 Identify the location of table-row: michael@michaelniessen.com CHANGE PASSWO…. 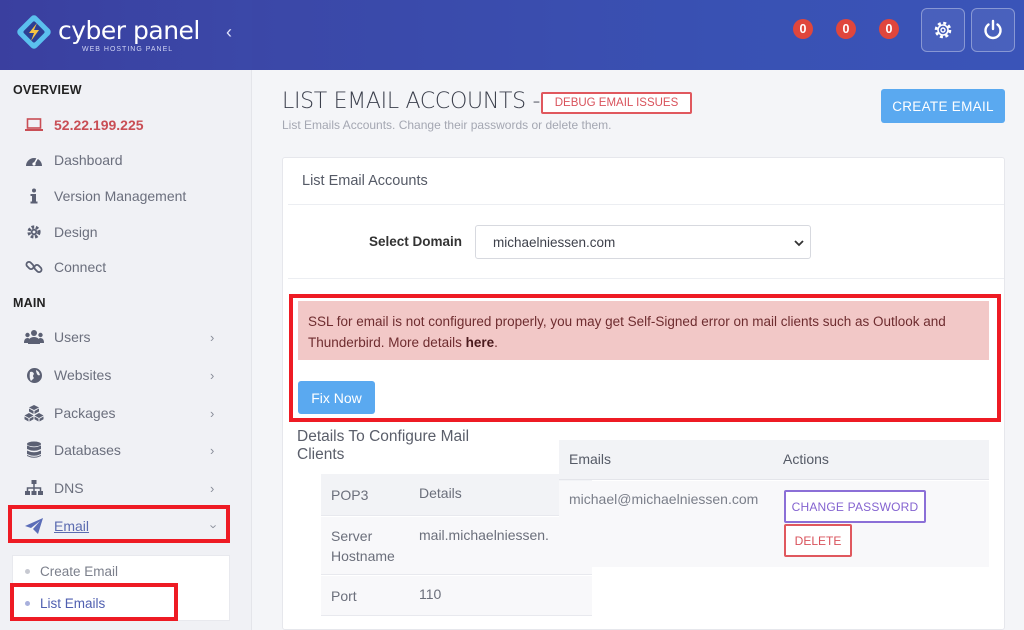
(774, 524).